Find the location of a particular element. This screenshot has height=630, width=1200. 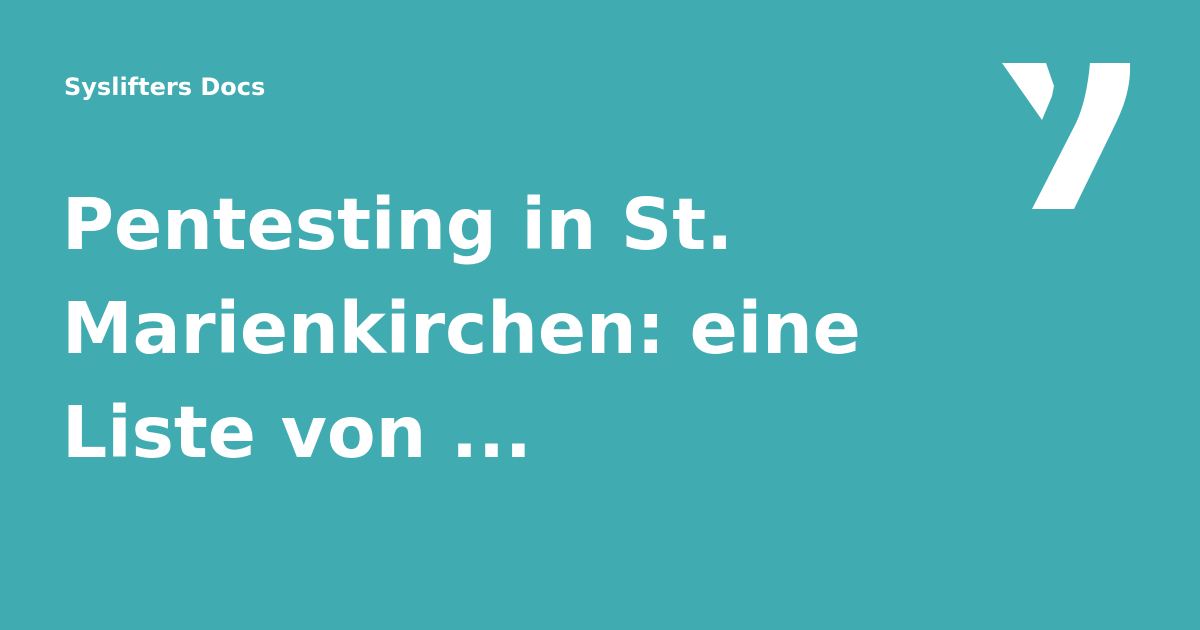

title-line-2: Marienkirchen: eine is located at coordinates (461, 328).